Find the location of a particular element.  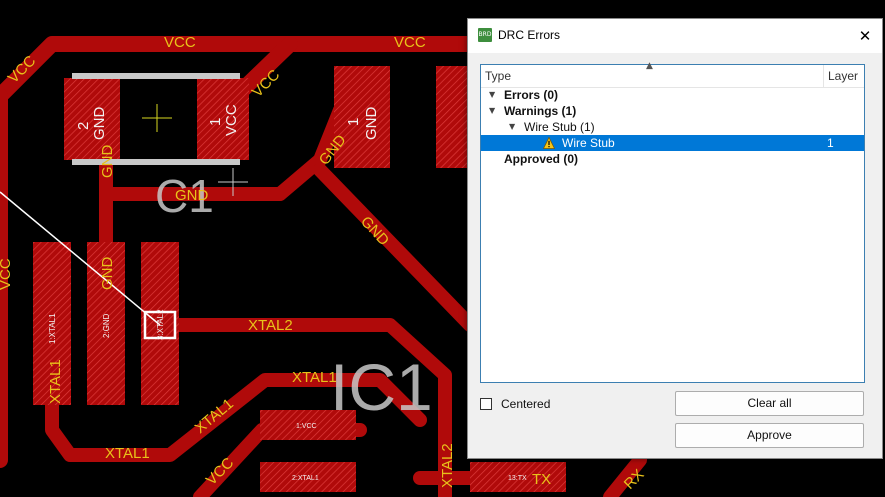

crystal-pad-3-label: 3:XTAL2 is located at coordinates (160, 324).